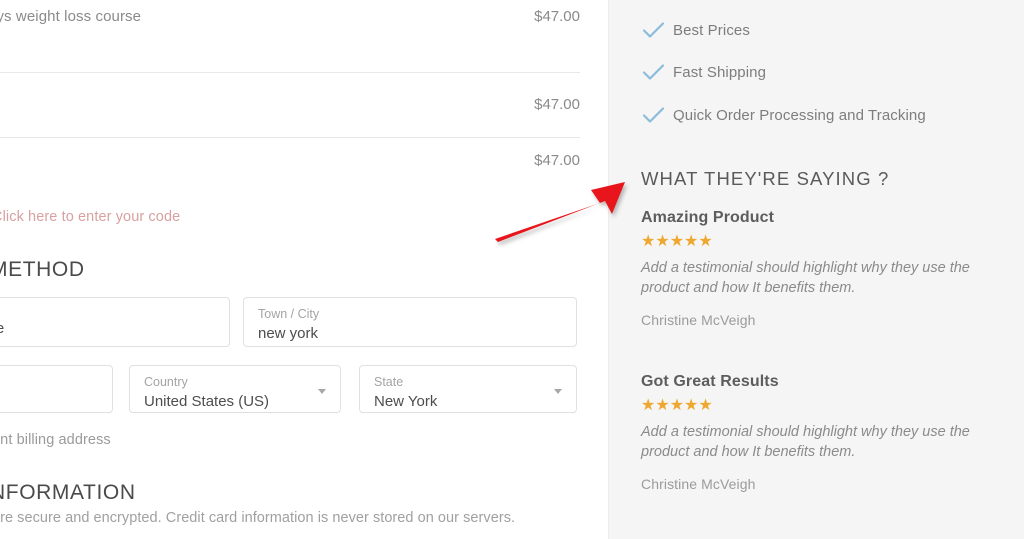 The image size is (1024, 539). I want to click on country-value: United States (US), so click(207, 401).